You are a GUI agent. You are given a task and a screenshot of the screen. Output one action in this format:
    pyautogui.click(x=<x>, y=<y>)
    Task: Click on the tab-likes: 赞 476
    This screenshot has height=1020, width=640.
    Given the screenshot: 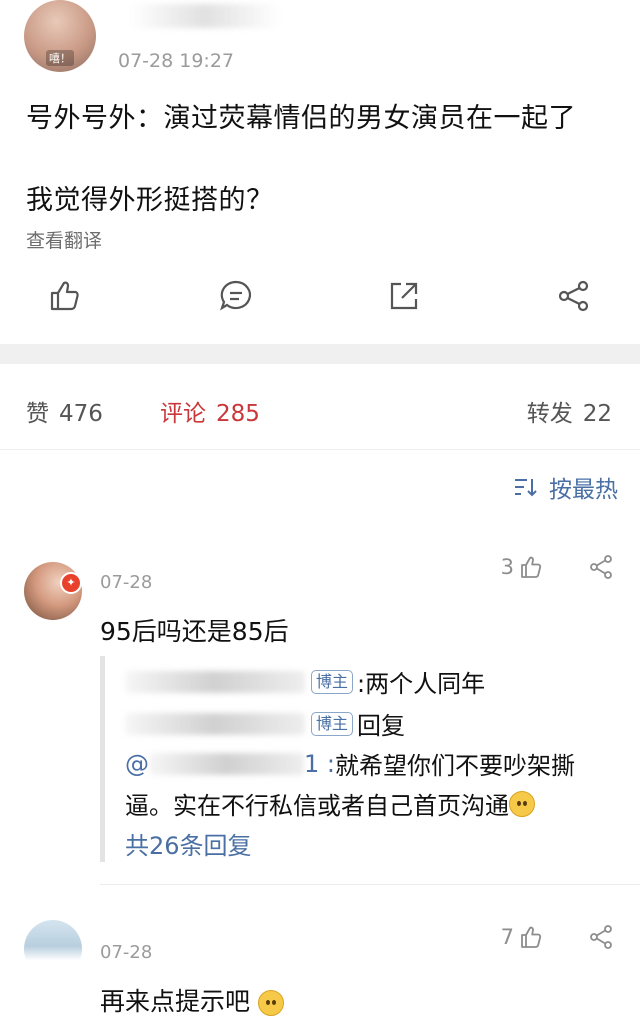 What is the action you would take?
    pyautogui.click(x=64, y=411)
    